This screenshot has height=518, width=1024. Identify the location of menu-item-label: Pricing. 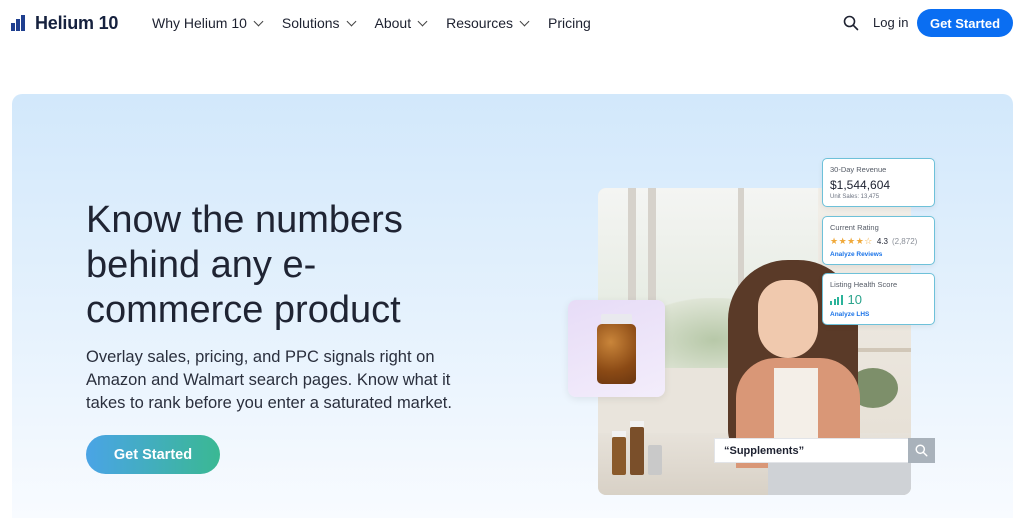
(569, 23).